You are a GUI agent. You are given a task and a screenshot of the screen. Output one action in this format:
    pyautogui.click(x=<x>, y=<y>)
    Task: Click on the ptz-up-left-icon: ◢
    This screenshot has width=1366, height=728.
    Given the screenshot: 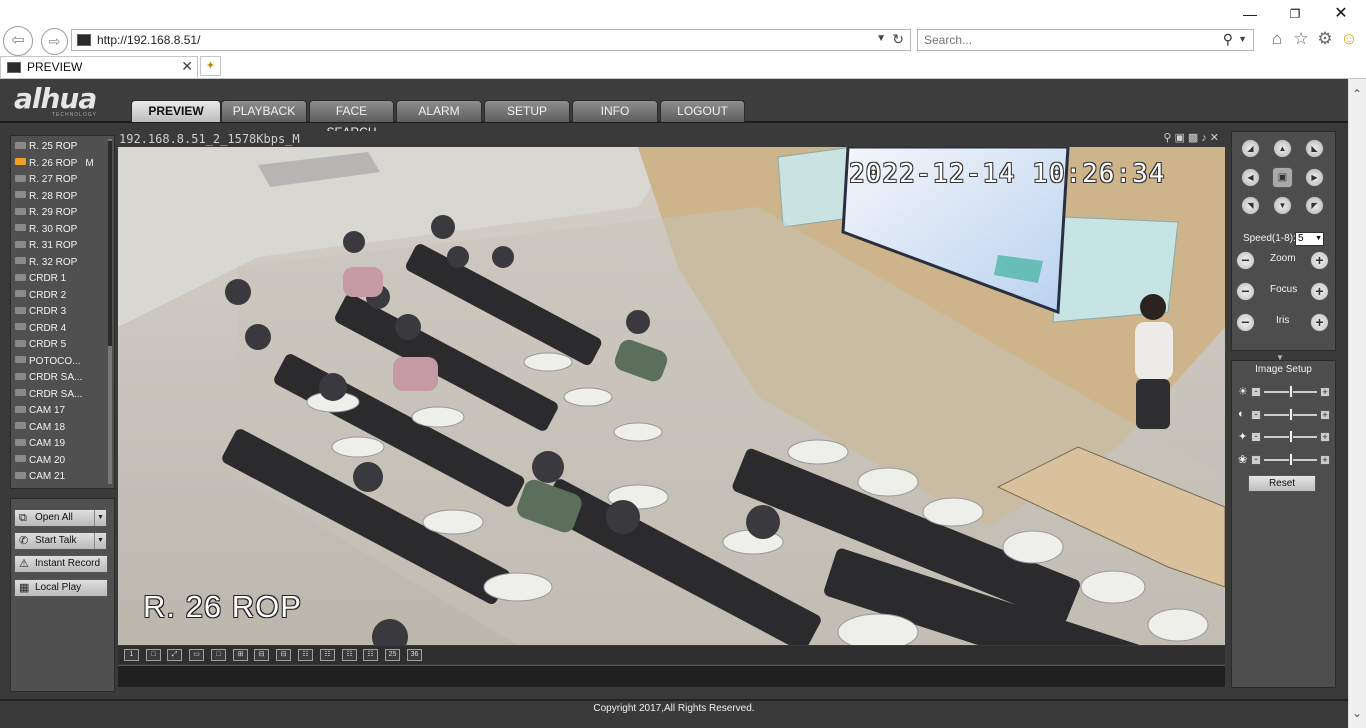 What is the action you would take?
    pyautogui.click(x=1250, y=148)
    